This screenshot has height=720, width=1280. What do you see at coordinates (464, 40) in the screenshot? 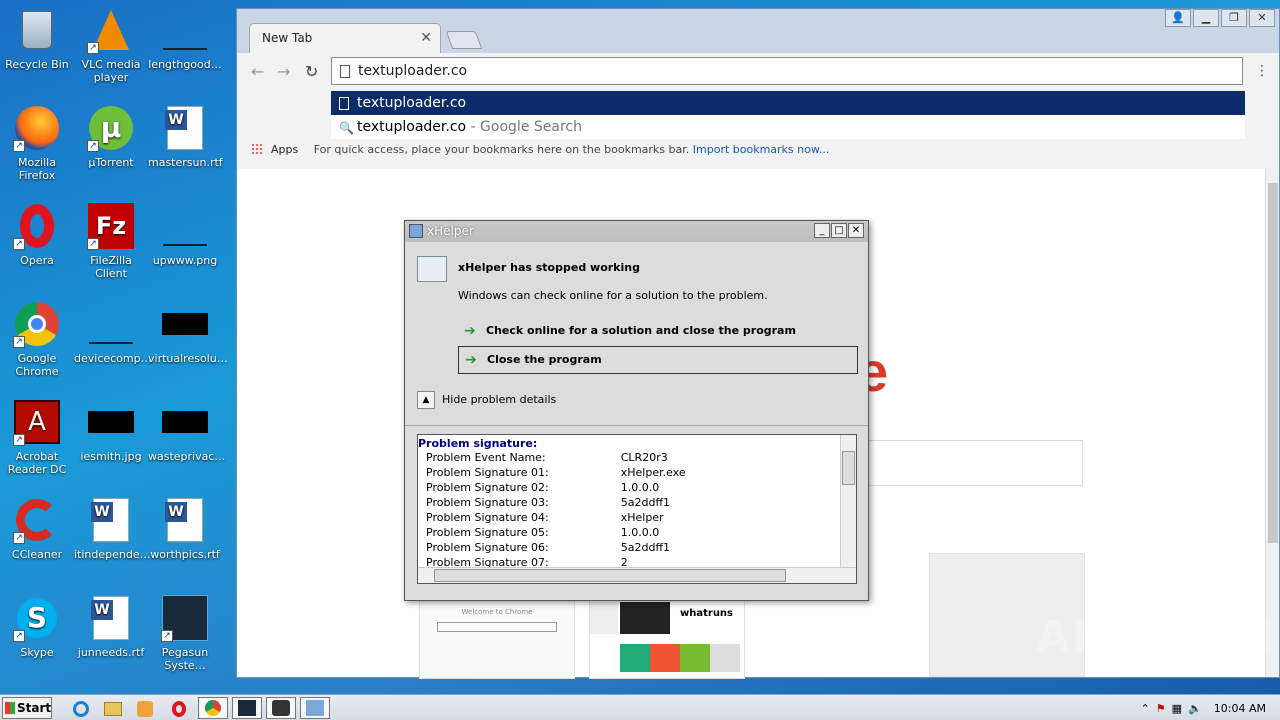
I see `new-tab-button` at bounding box center [464, 40].